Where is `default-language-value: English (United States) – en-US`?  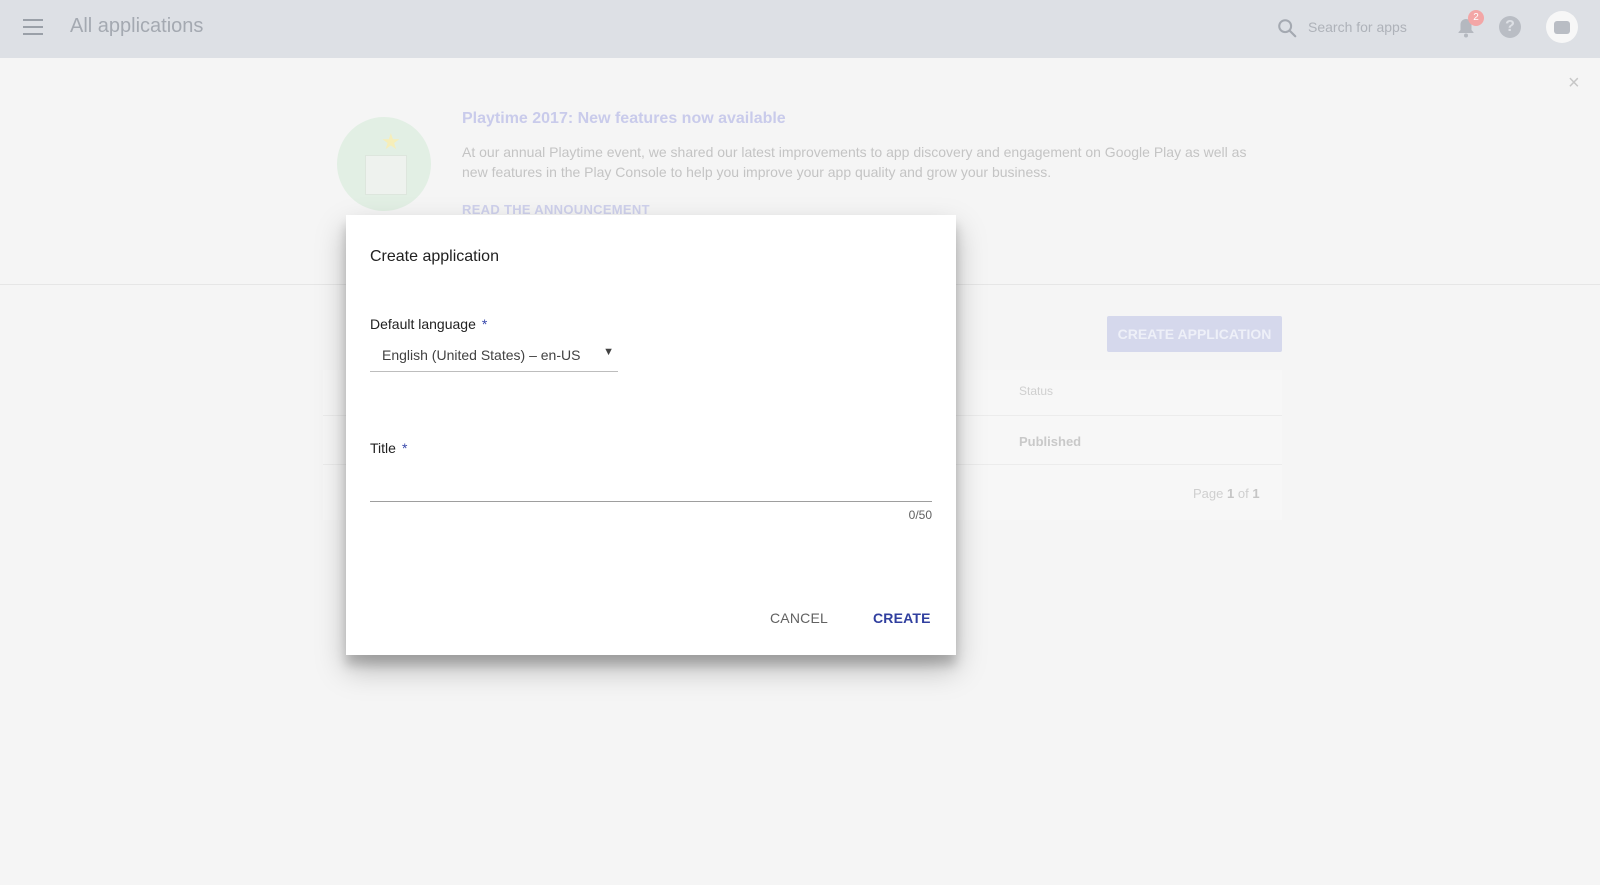 default-language-value: English (United States) – en-US is located at coordinates (481, 355).